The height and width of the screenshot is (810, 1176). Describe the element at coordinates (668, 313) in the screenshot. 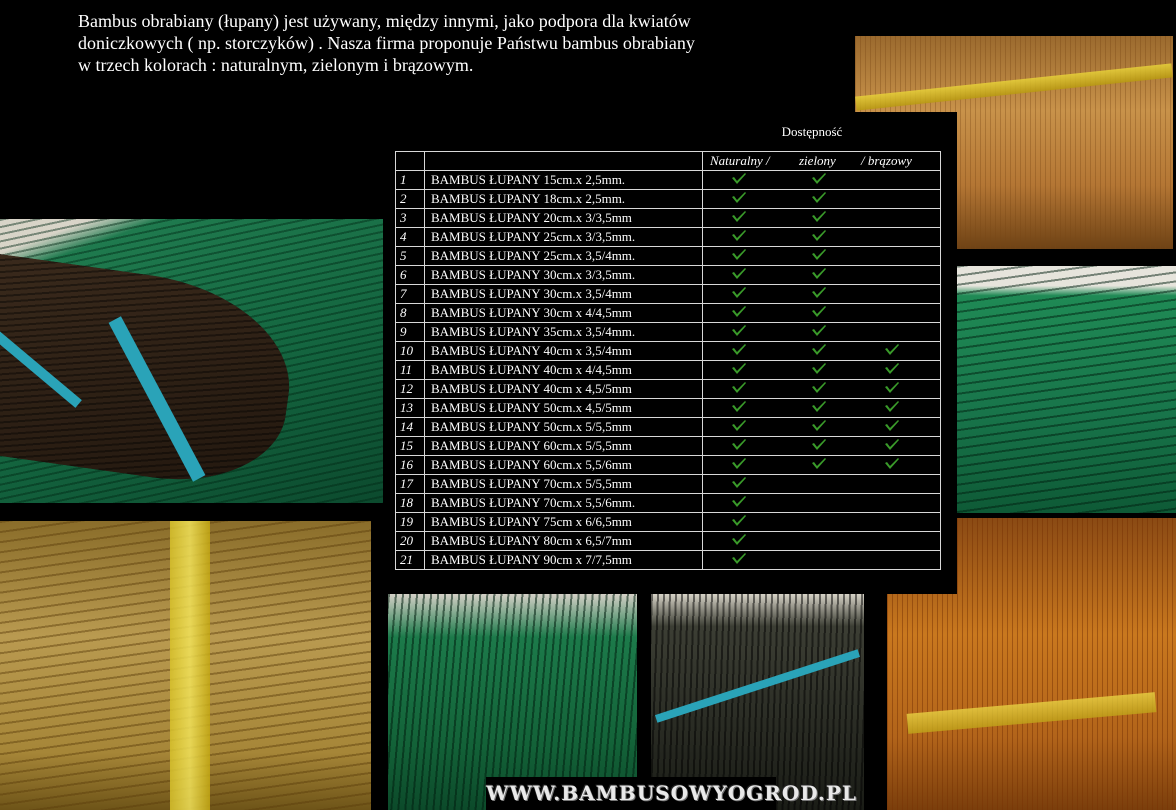

I see `table-row: 8 BAMBUS ŁUPANY 30cm x 4/4,5mm` at that location.